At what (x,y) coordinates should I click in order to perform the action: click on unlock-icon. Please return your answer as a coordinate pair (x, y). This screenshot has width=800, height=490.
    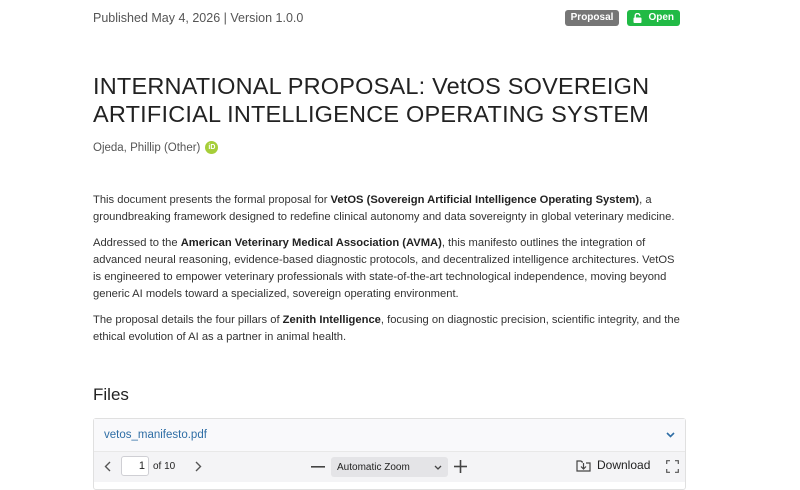
    Looking at the image, I should click on (637, 18).